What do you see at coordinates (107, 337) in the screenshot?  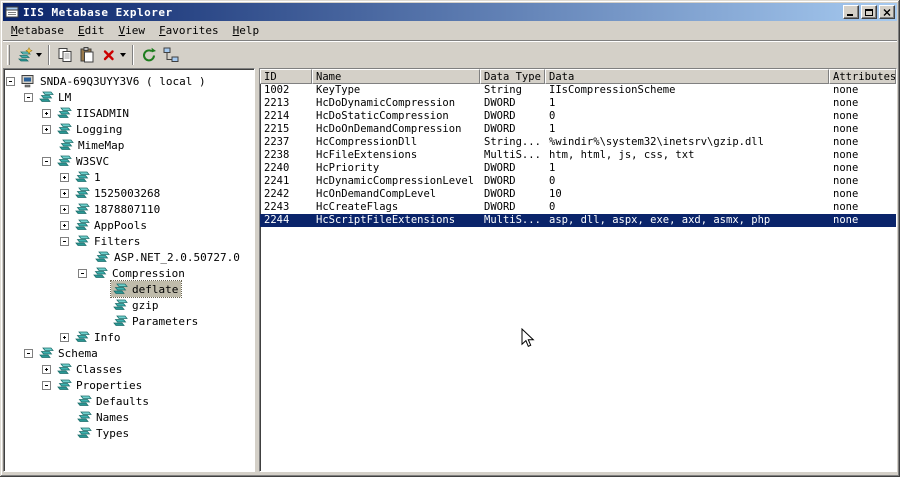 I see `tree-node-label: Info` at bounding box center [107, 337].